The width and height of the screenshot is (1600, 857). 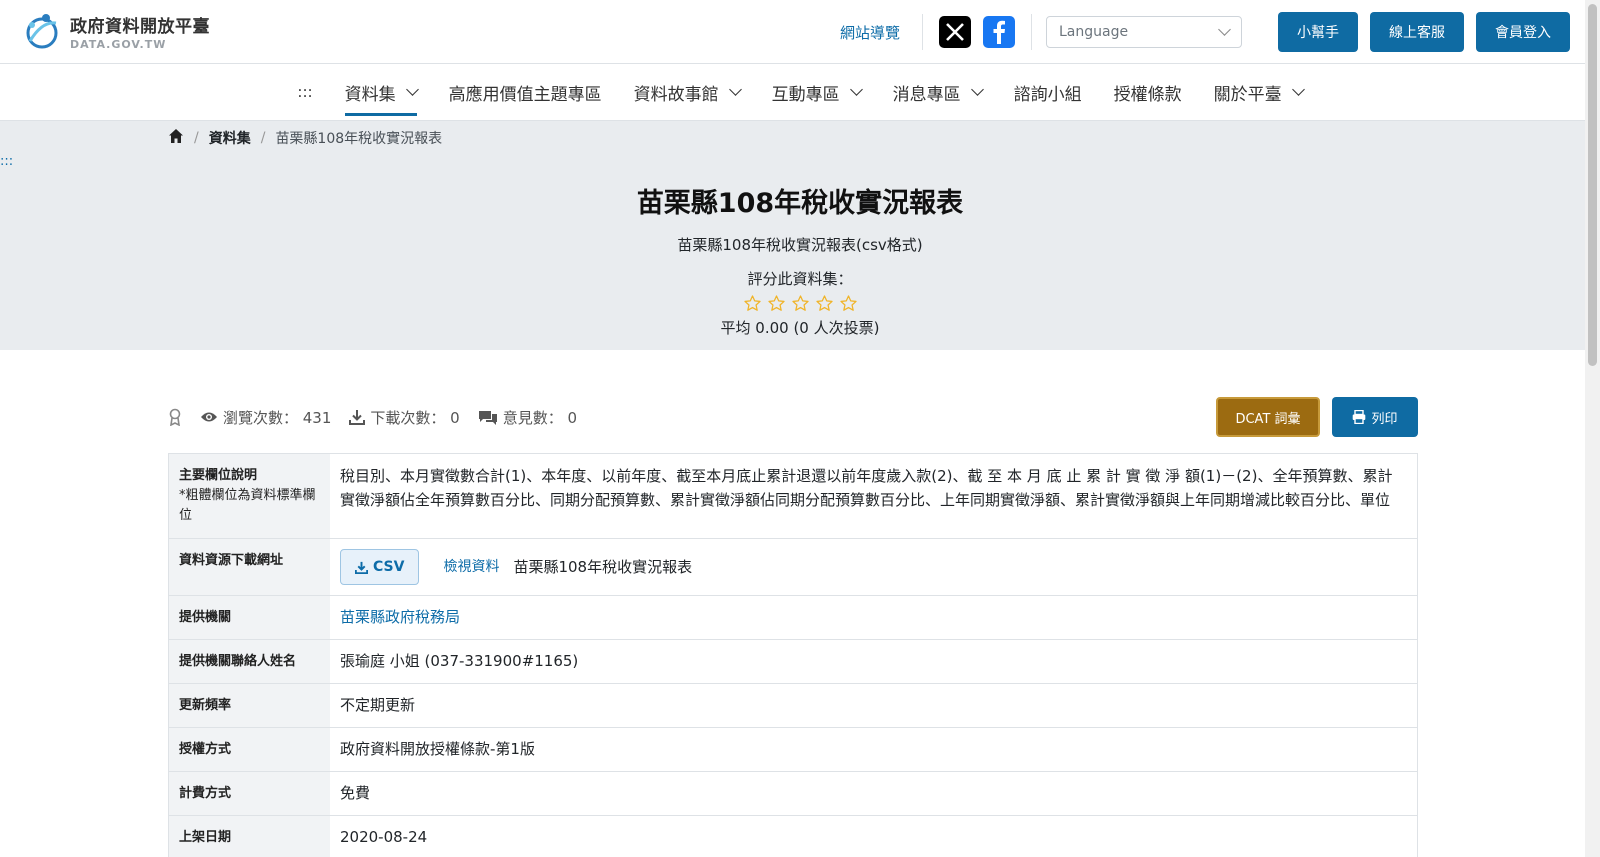 What do you see at coordinates (1592, 185) in the screenshot?
I see `scrollbar-thumb` at bounding box center [1592, 185].